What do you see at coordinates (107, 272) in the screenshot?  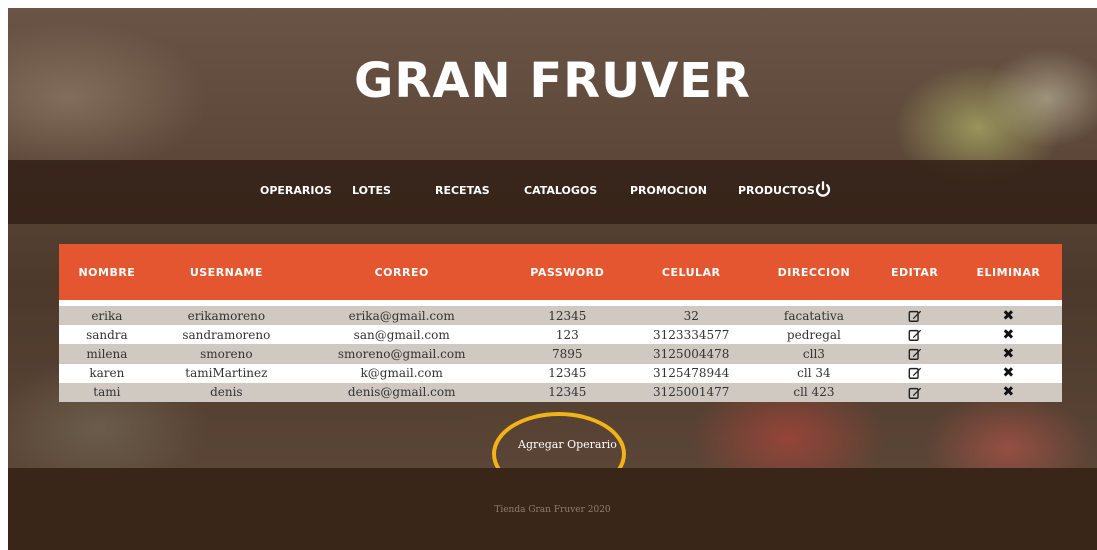 I see `col-nombre: NOMBRE` at bounding box center [107, 272].